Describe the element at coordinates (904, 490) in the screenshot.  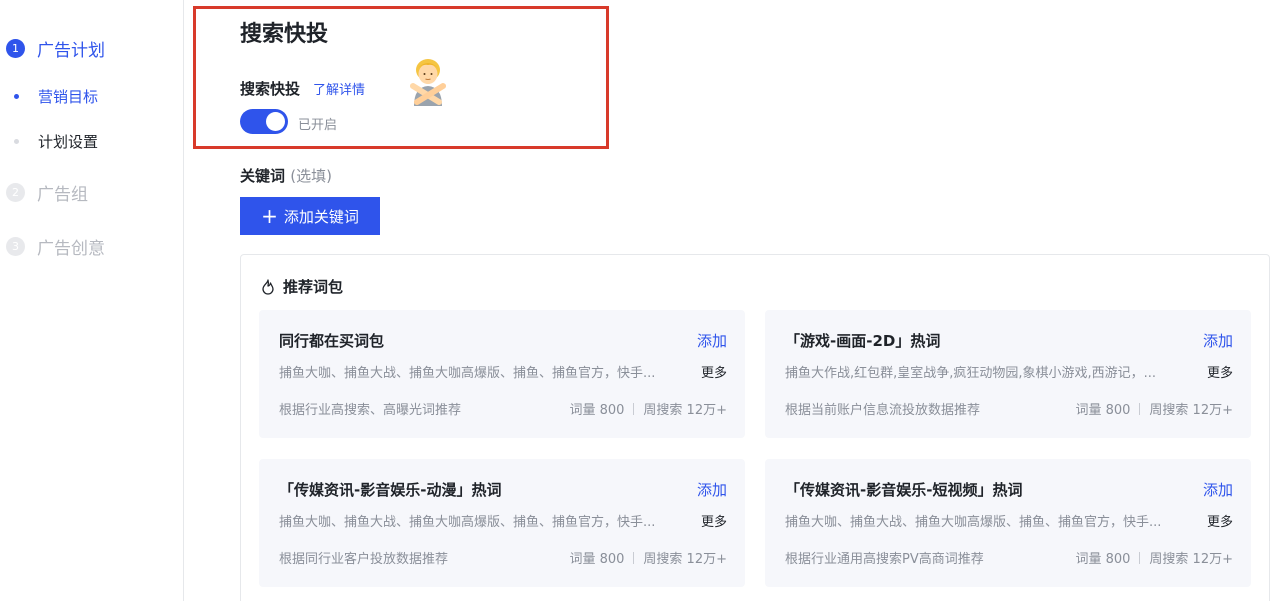
I see `card-title: 「传媒资讯-影音娱乐-短视频」热词` at that location.